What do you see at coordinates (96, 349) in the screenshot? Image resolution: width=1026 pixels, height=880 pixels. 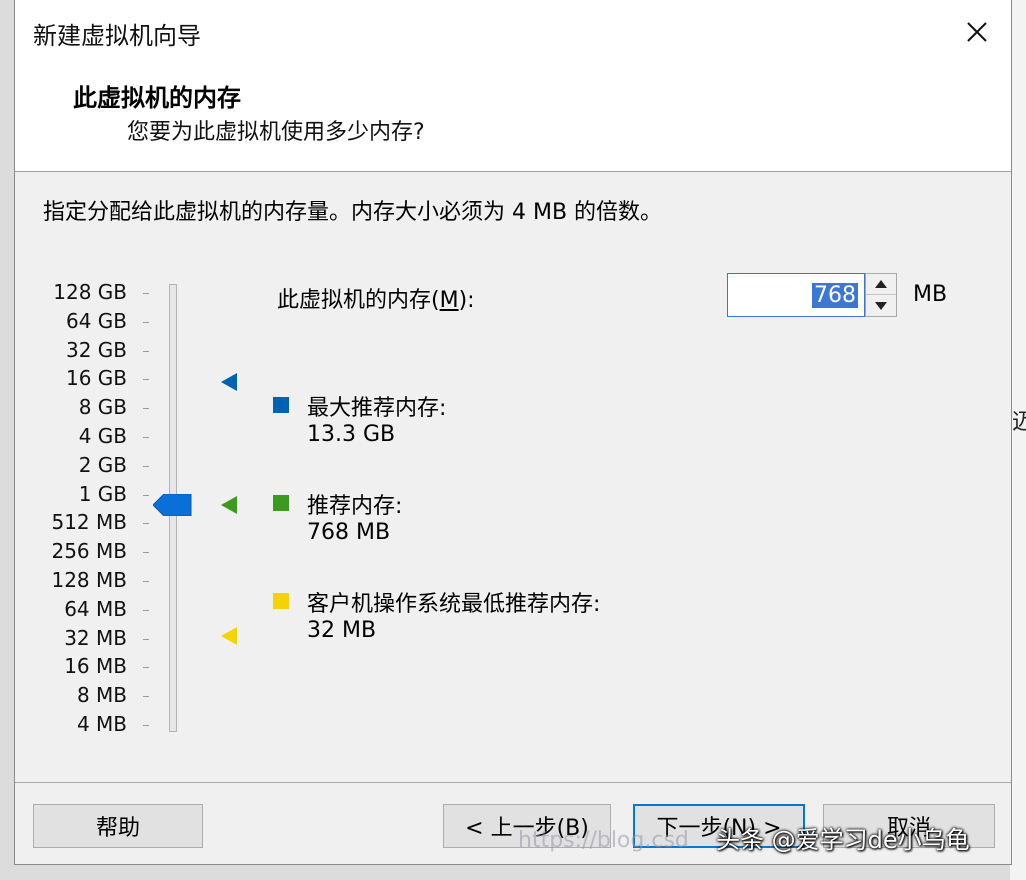 I see `scale-label: 32 GB` at bounding box center [96, 349].